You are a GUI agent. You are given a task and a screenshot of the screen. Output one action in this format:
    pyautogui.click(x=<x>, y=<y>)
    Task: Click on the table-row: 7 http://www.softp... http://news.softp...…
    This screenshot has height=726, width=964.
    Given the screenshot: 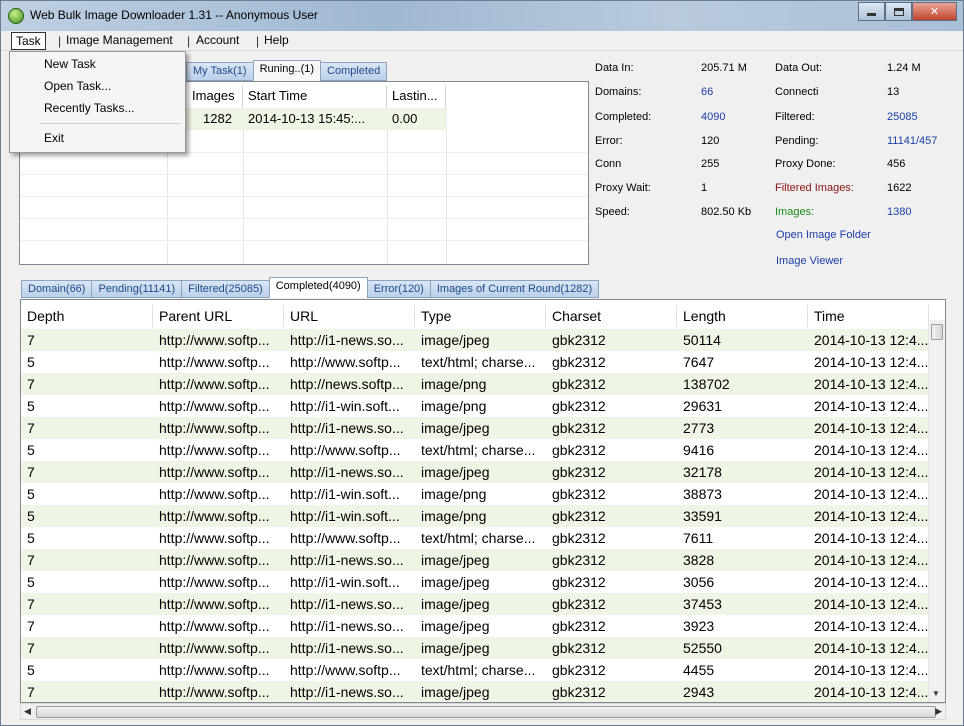 What is the action you would take?
    pyautogui.click(x=475, y=384)
    